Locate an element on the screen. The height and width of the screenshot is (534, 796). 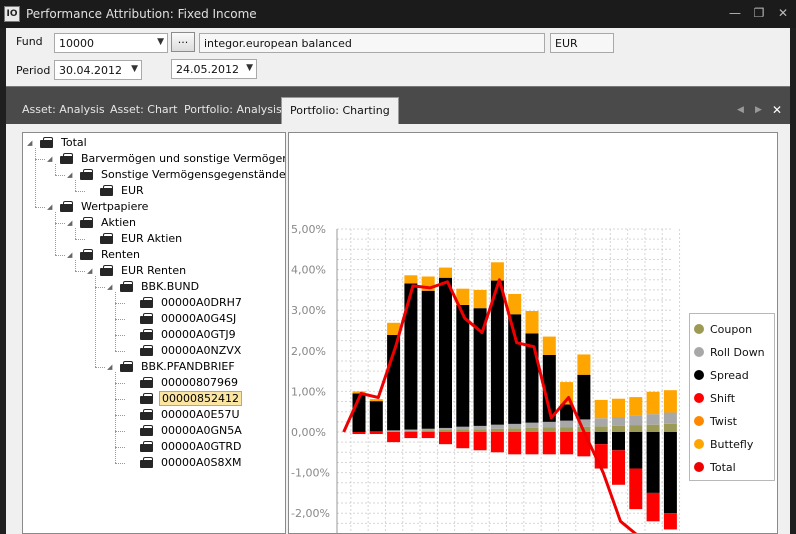
tree-node: ◢ Barvermögen und sonstige Vermögens is located at coordinates (166, 158).